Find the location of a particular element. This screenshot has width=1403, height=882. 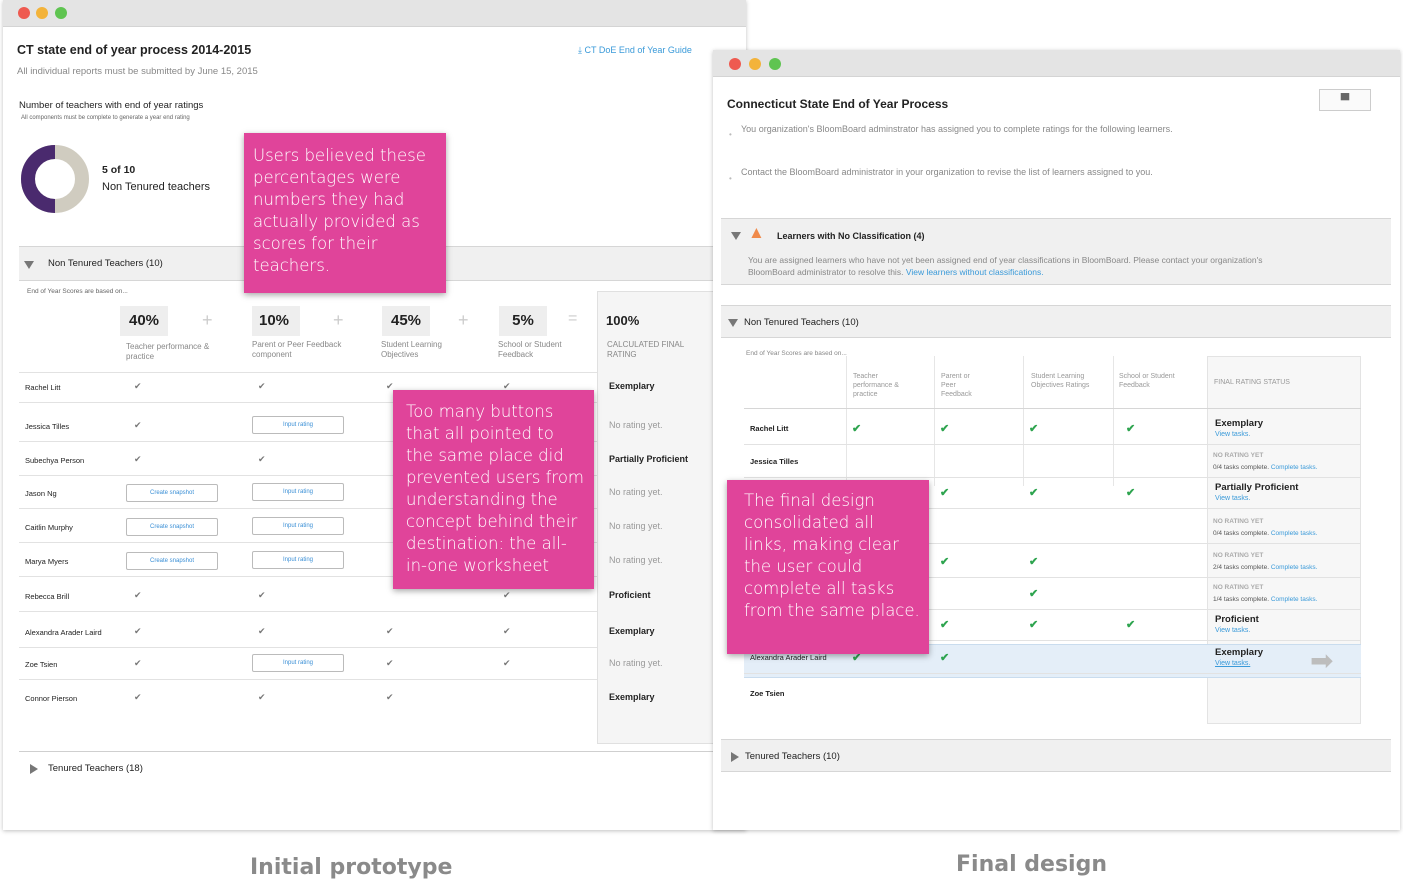

section-tenured-label: Tenured Teachers (18) is located at coordinates (95, 768).